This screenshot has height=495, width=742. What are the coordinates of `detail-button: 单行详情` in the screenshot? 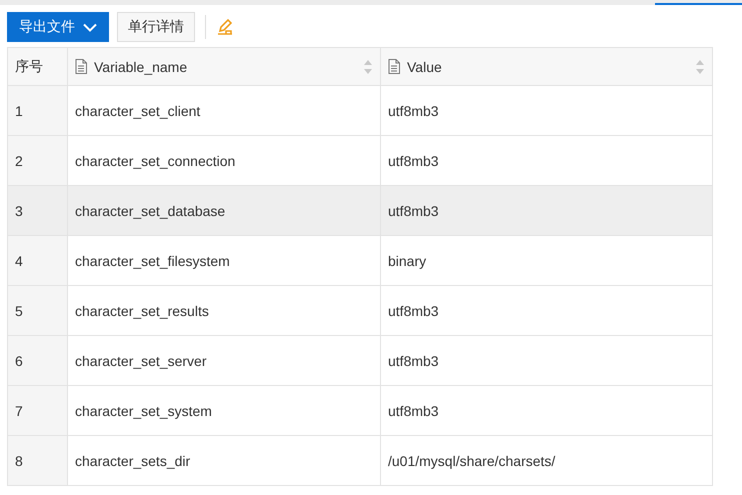 It's located at (156, 27).